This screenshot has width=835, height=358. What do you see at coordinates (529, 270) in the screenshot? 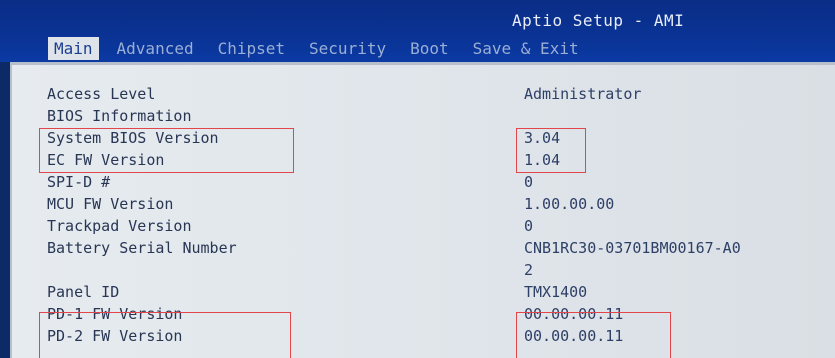
I see `row-value: 2` at bounding box center [529, 270].